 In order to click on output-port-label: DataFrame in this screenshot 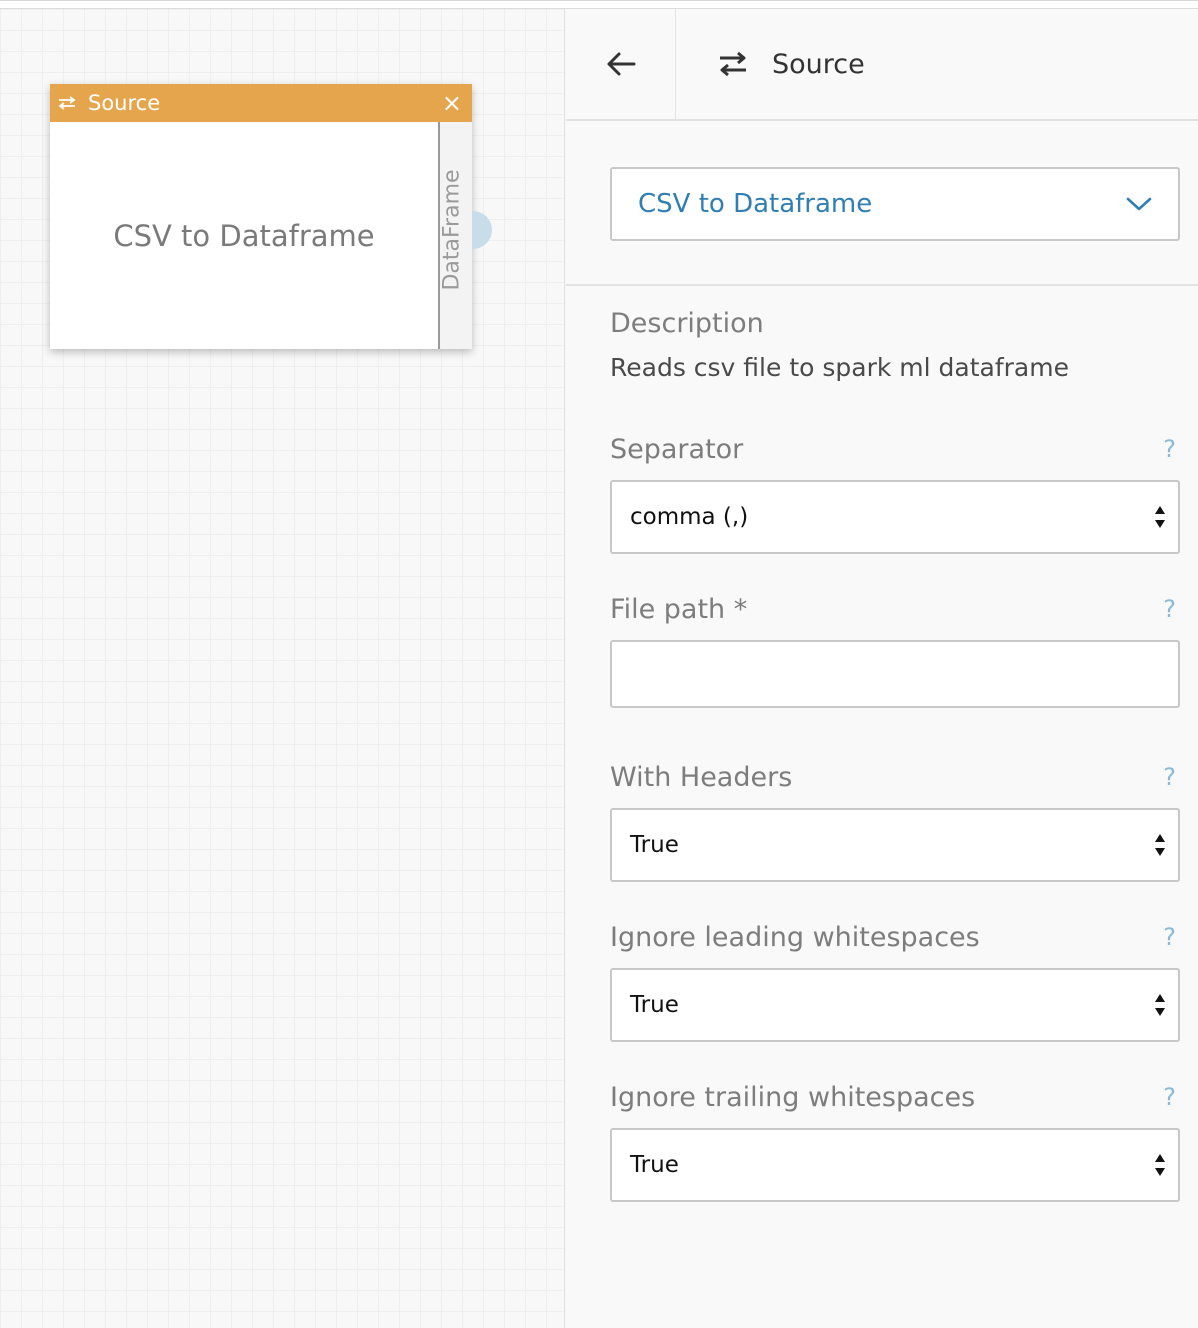, I will do `click(452, 230)`.